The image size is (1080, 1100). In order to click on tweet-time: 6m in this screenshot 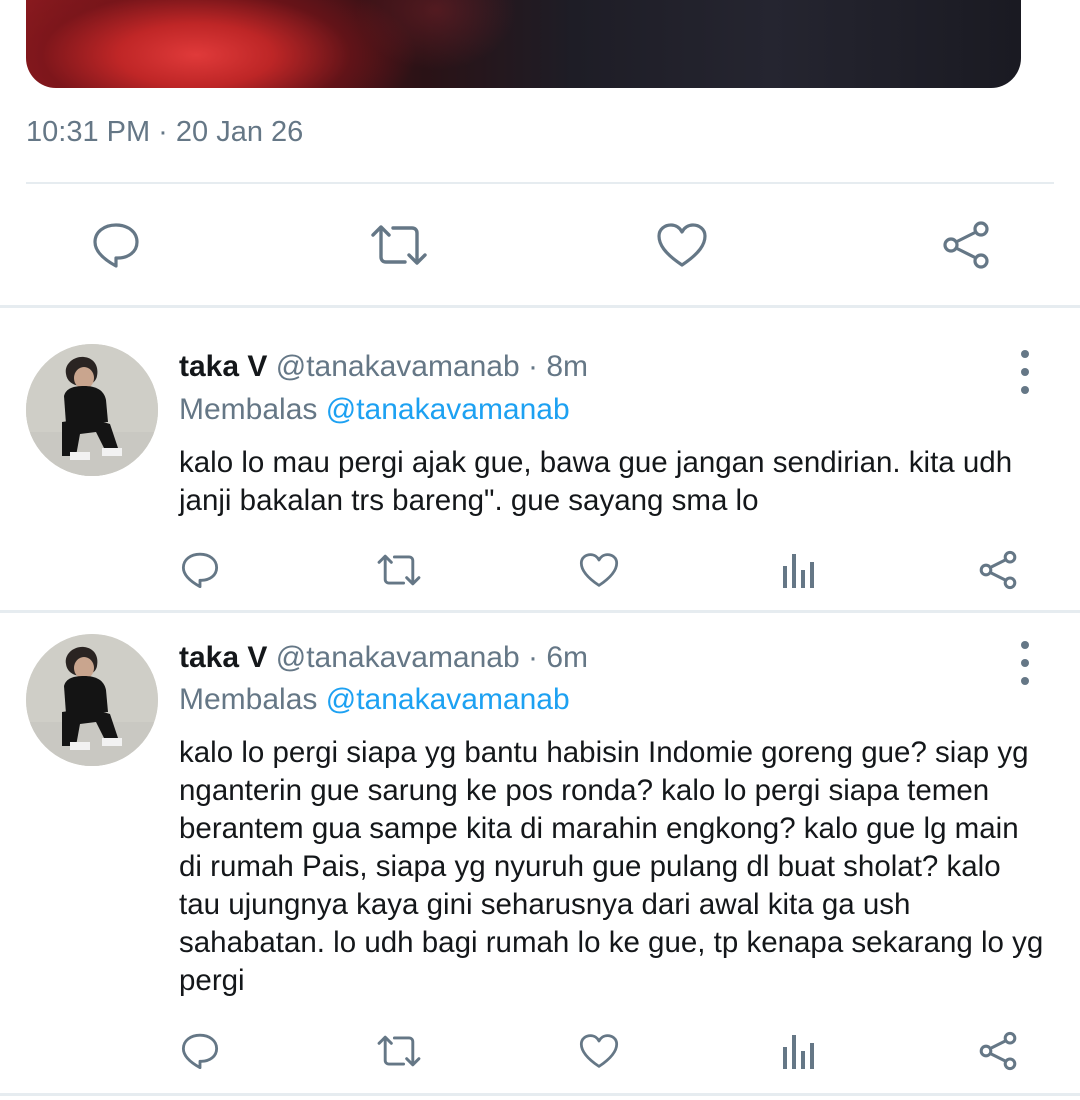, I will do `click(567, 657)`.